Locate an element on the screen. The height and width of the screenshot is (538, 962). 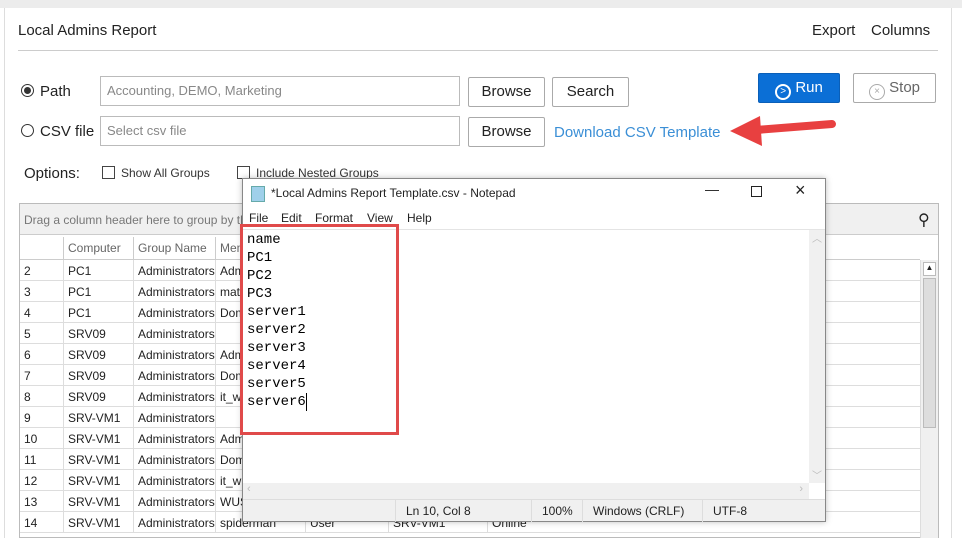
csv-input: Select csv file is located at coordinates (280, 131).